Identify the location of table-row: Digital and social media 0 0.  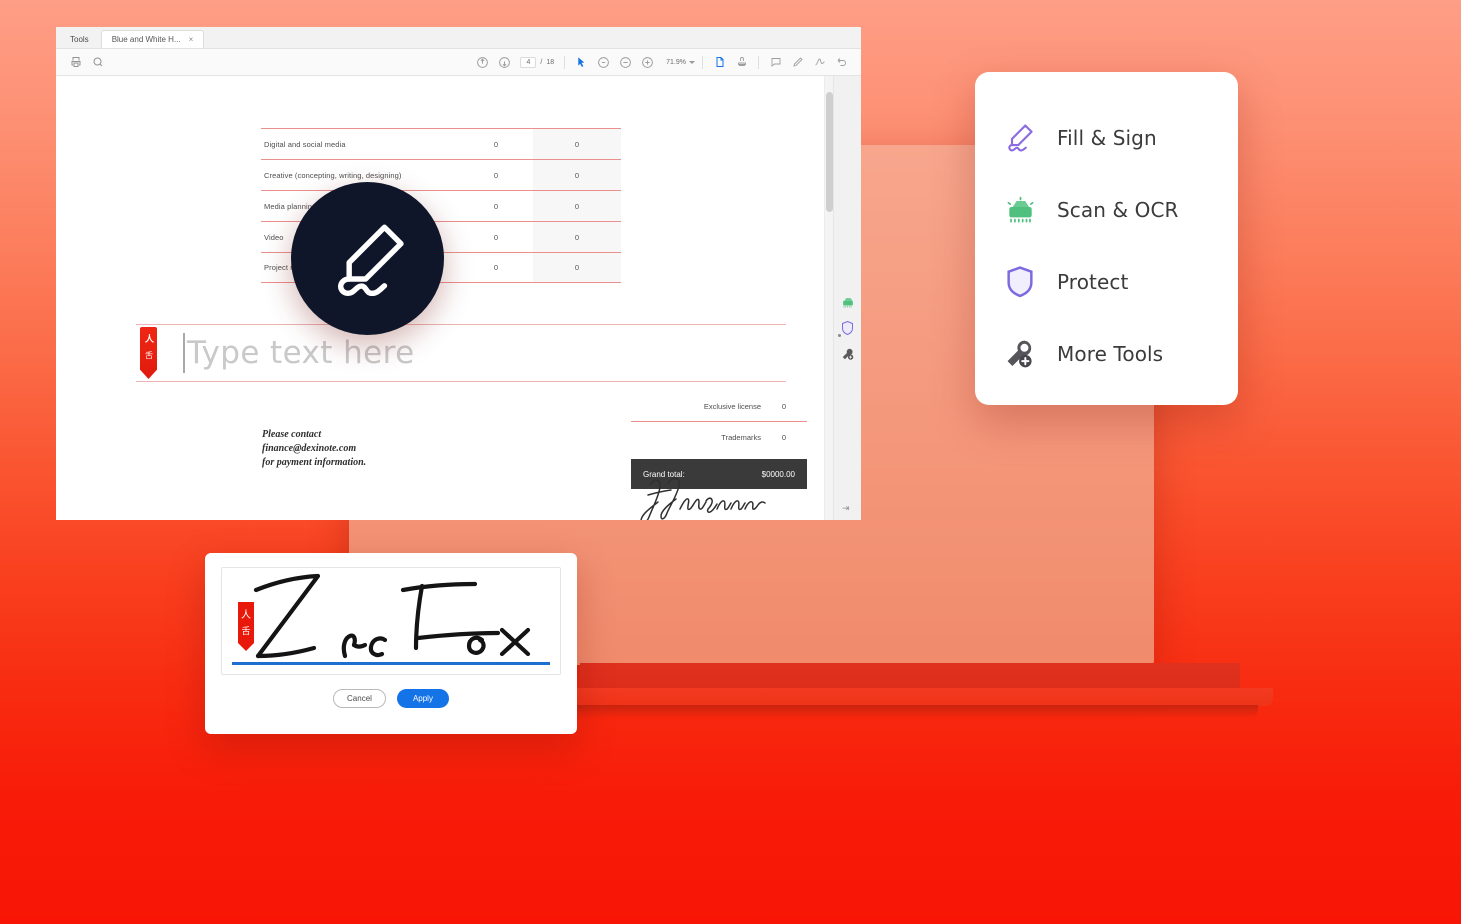
(441, 143).